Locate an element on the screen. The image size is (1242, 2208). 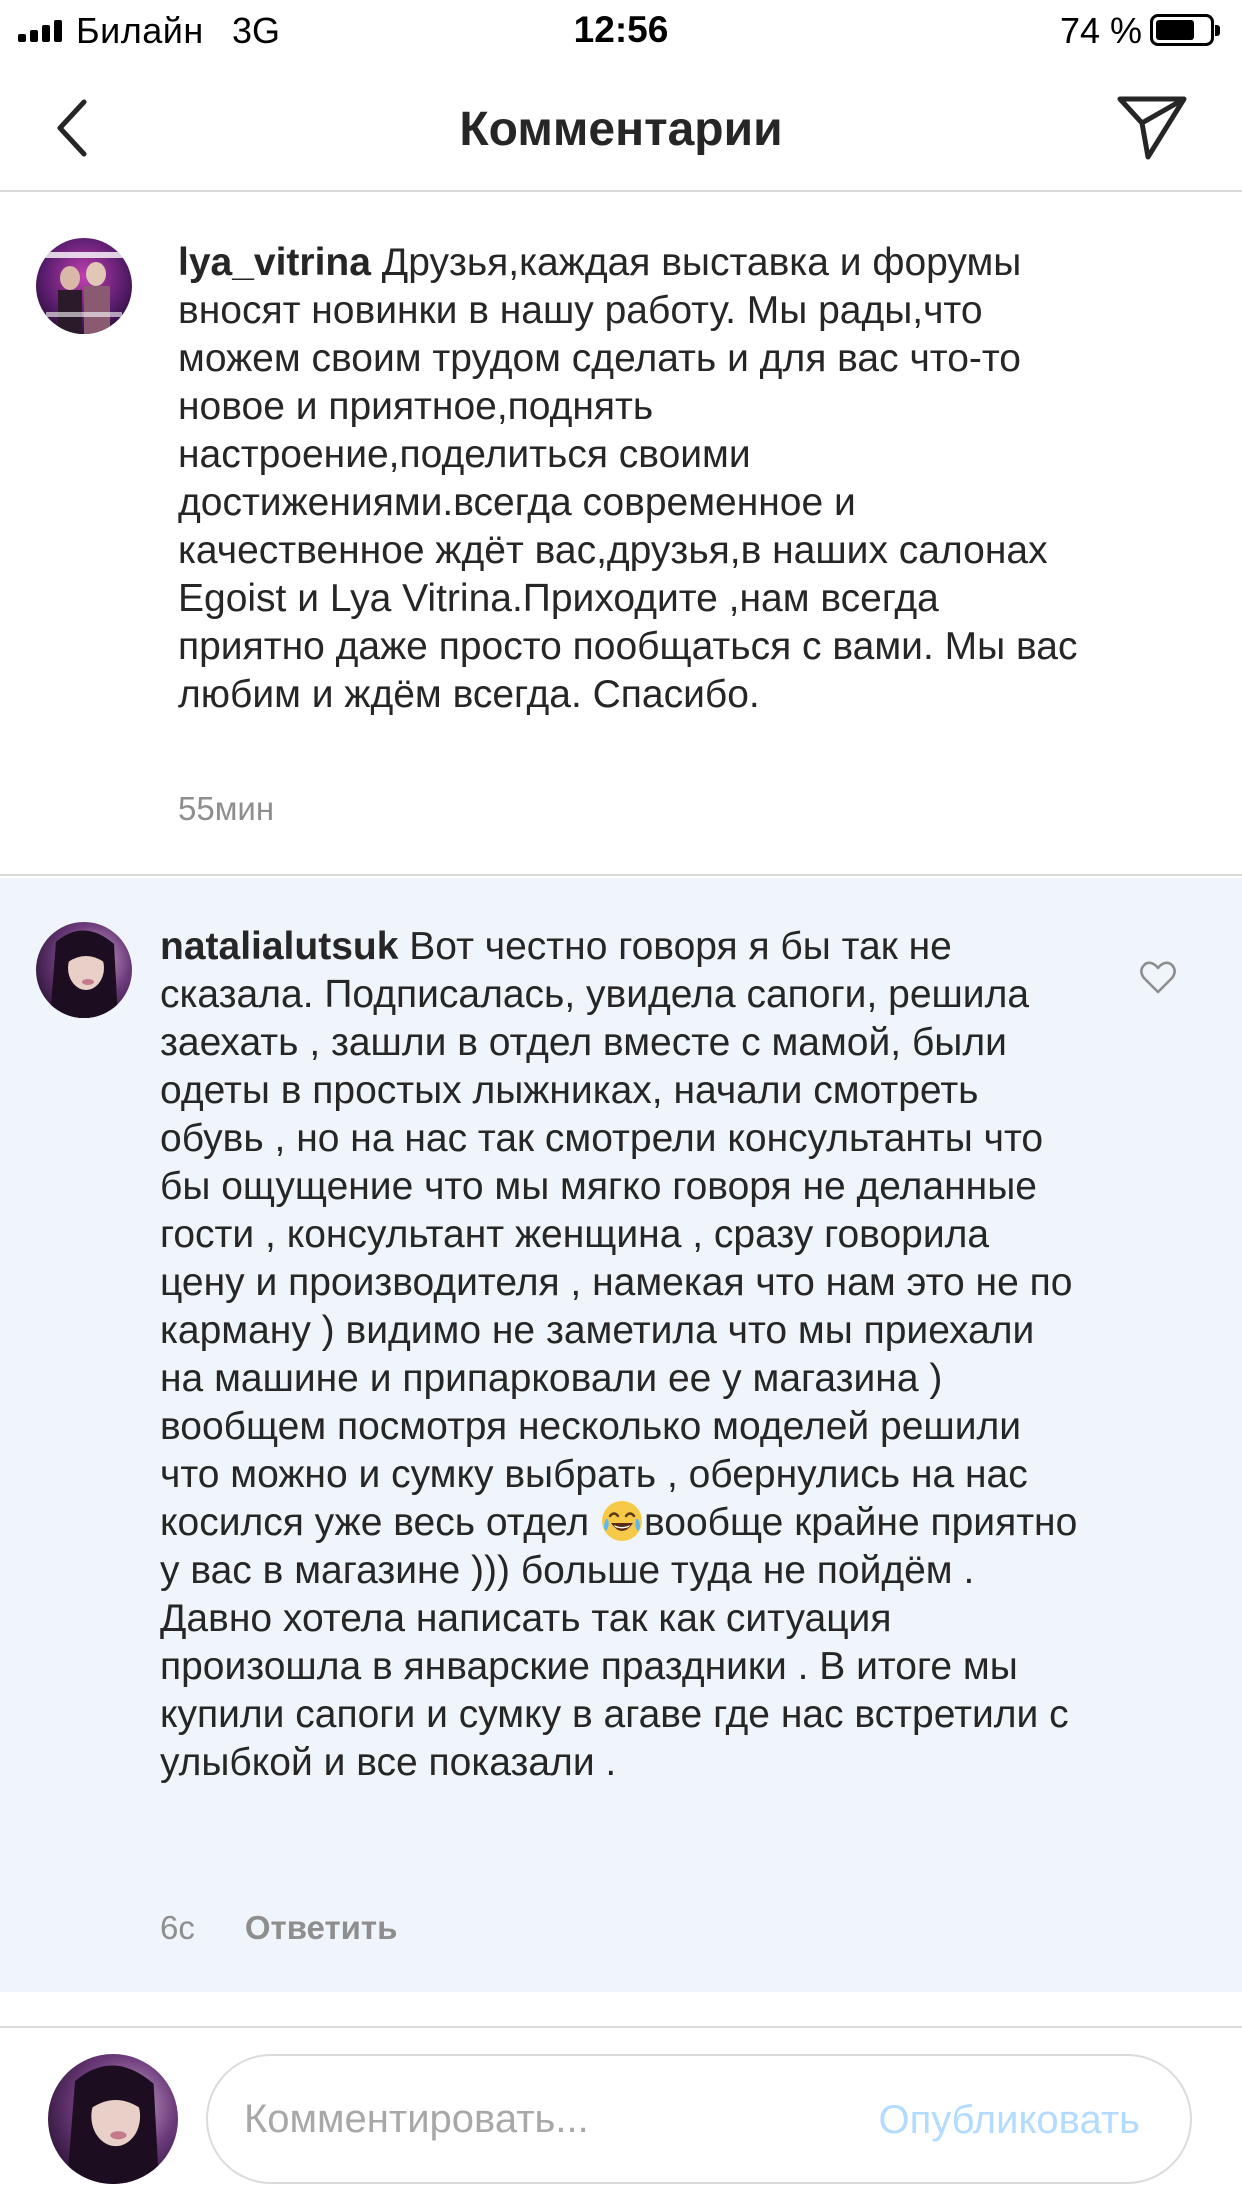
tears-of-joy-emoji-icon is located at coordinates (622, 1521).